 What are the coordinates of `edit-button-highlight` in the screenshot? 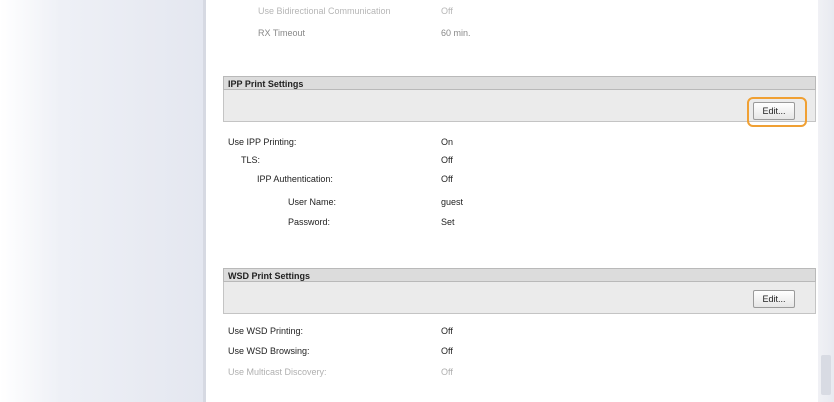 It's located at (777, 112).